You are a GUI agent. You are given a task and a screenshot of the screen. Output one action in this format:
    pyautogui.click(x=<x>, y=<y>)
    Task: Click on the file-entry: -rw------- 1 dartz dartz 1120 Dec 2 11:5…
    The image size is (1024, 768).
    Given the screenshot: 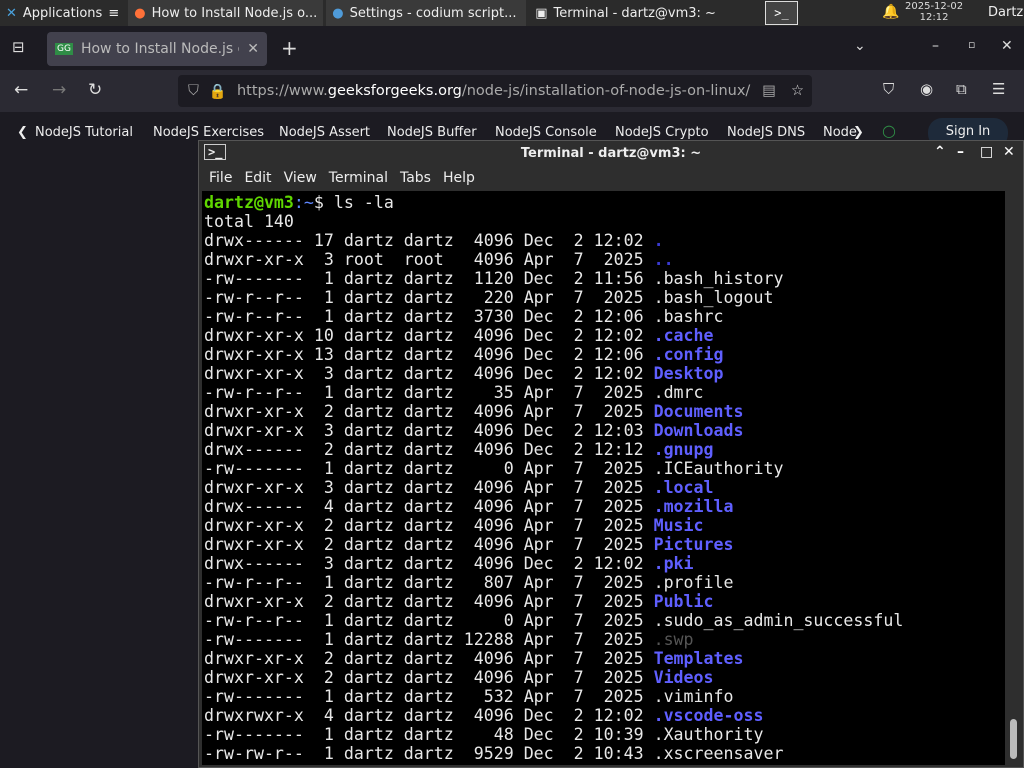 What is the action you would take?
    pyautogui.click(x=604, y=278)
    